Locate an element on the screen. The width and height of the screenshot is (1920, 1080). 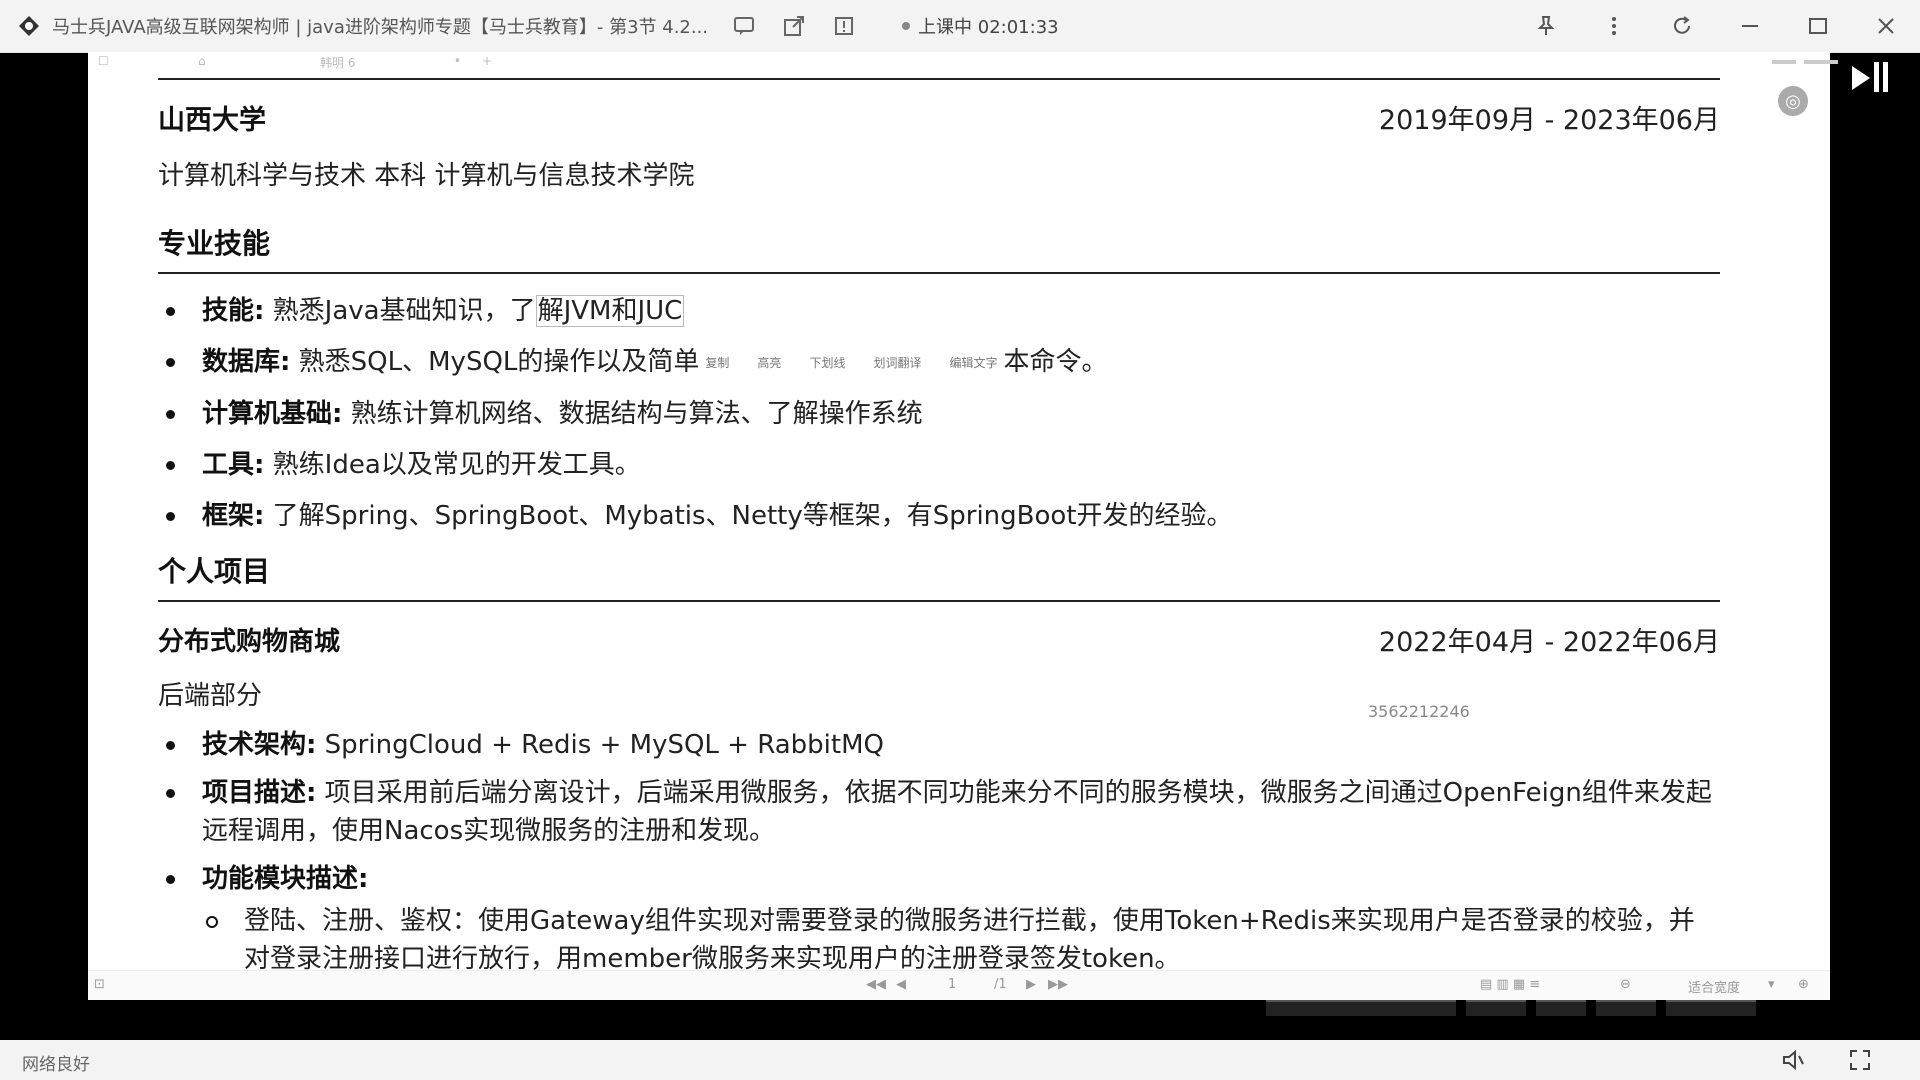
project-date-end: - 2022年06月 is located at coordinates (1632, 642).